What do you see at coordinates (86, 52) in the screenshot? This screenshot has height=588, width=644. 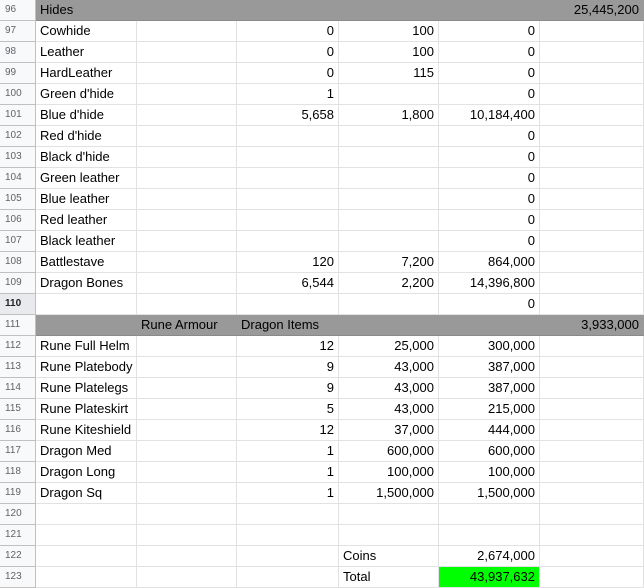 I see `cell: Leather` at bounding box center [86, 52].